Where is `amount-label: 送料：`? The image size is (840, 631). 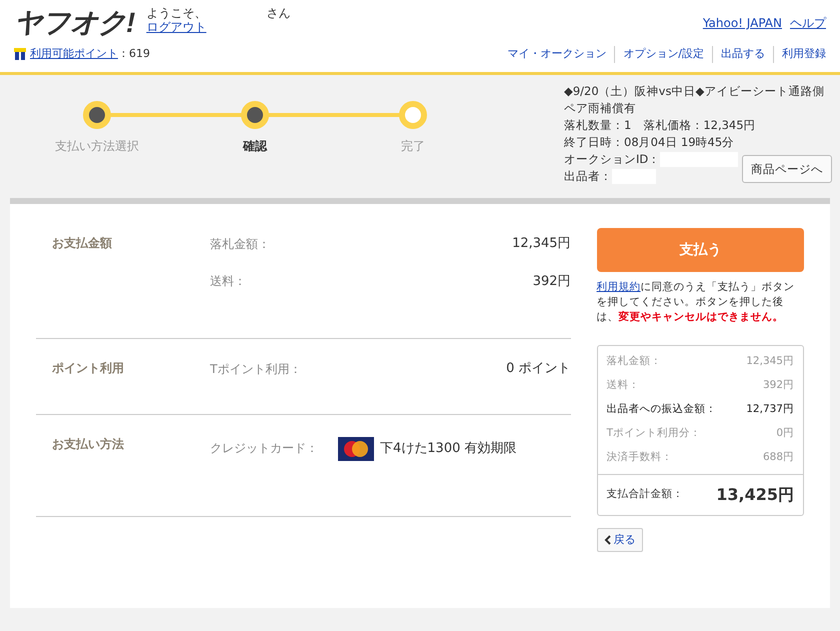 amount-label: 送料： is located at coordinates (228, 281).